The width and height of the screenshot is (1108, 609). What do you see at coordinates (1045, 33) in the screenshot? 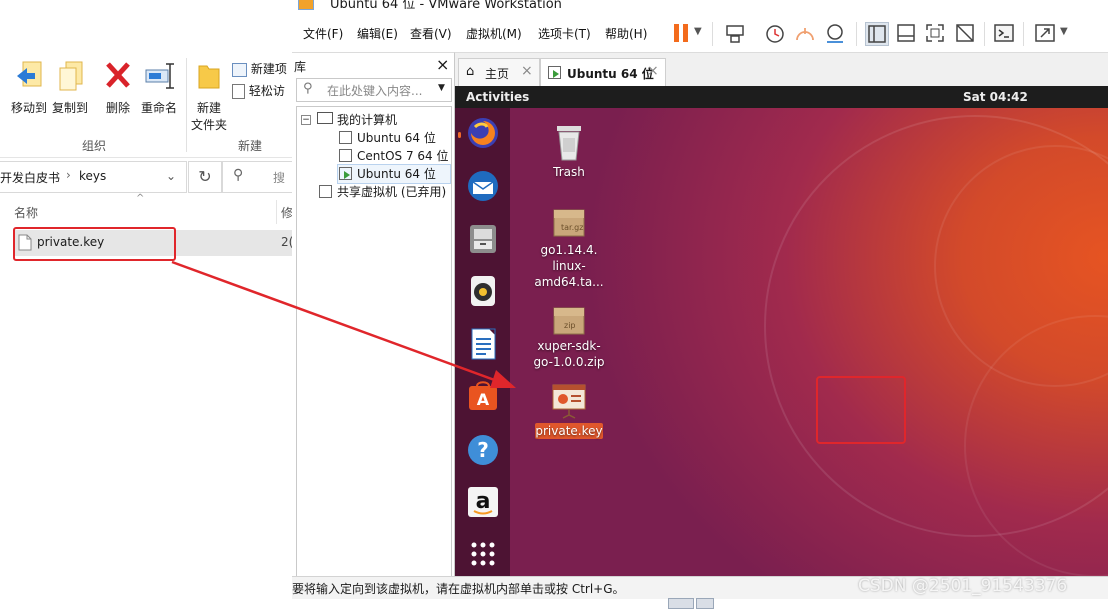
I see `stretch-button` at bounding box center [1045, 33].